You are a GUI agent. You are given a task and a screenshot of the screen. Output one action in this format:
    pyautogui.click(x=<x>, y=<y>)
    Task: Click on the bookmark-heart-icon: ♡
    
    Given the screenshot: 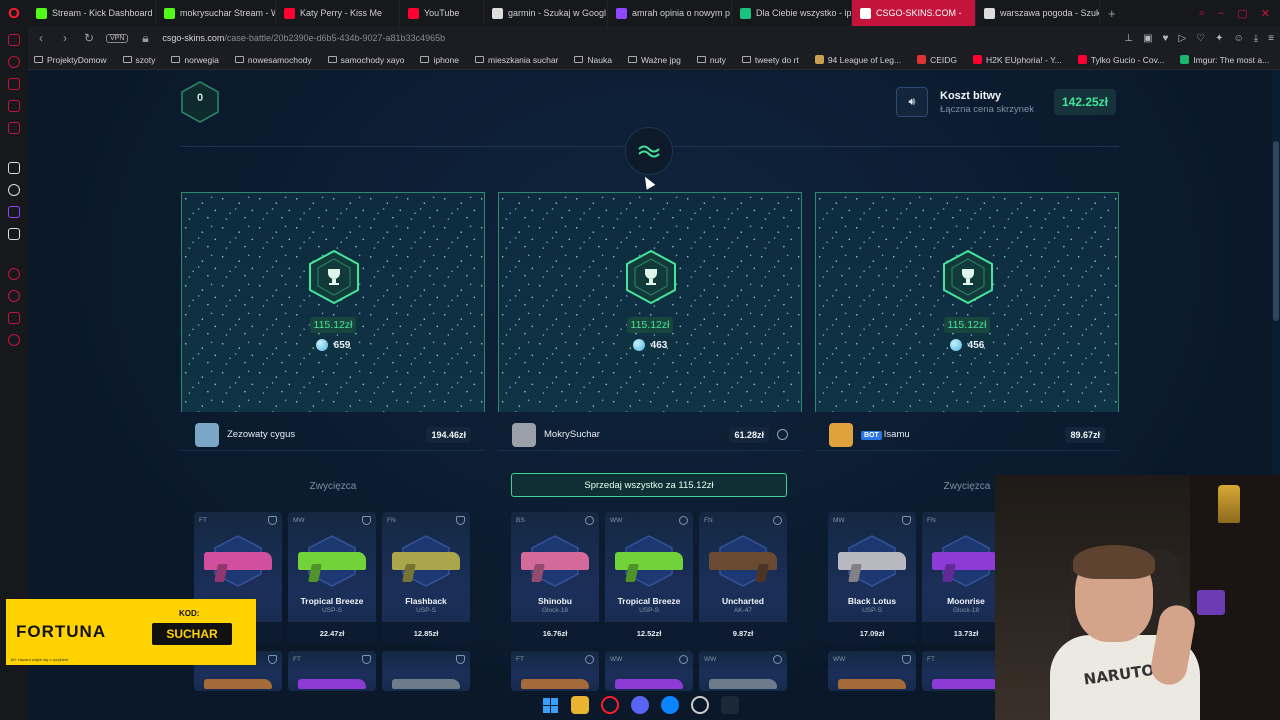 What is the action you would take?
    pyautogui.click(x=1200, y=38)
    